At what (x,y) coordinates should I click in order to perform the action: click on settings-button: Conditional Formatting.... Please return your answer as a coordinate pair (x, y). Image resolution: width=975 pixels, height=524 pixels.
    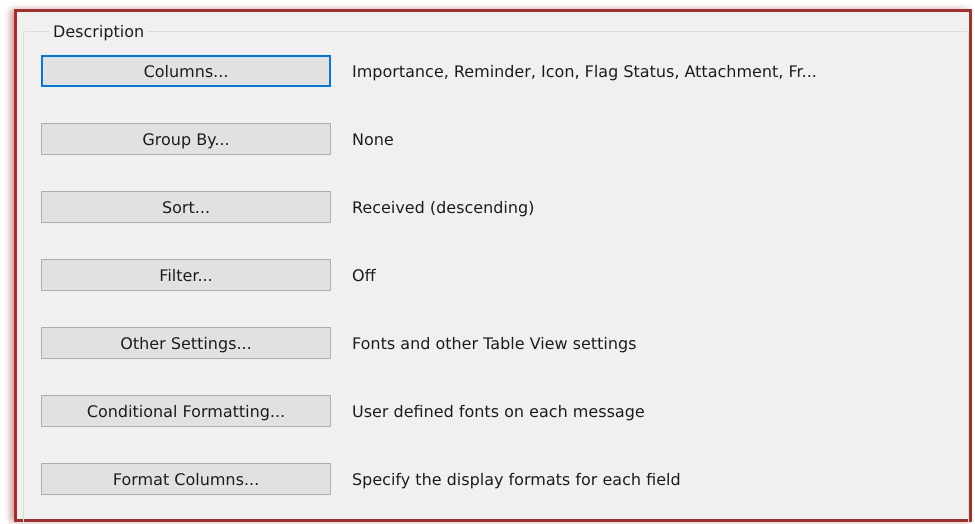
    Looking at the image, I should click on (186, 411).